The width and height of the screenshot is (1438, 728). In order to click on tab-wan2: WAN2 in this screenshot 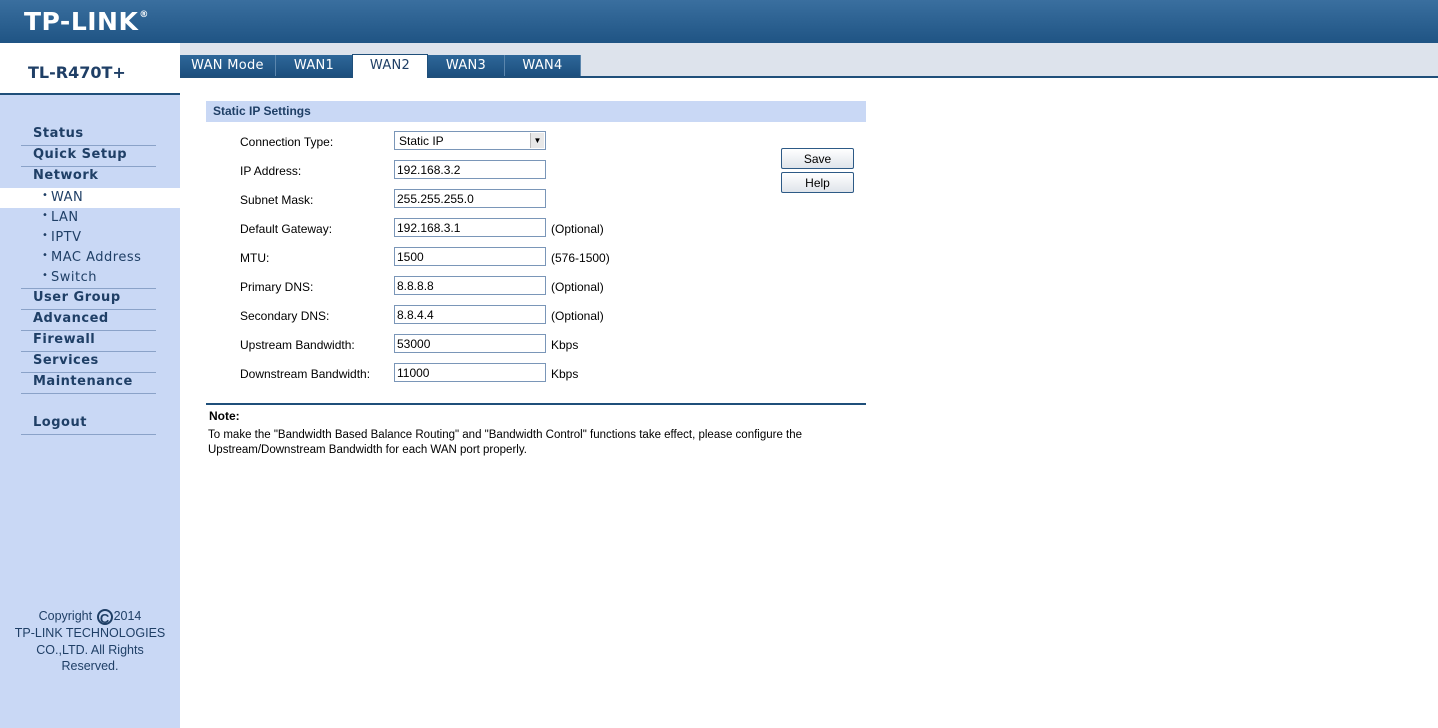, I will do `click(390, 66)`.